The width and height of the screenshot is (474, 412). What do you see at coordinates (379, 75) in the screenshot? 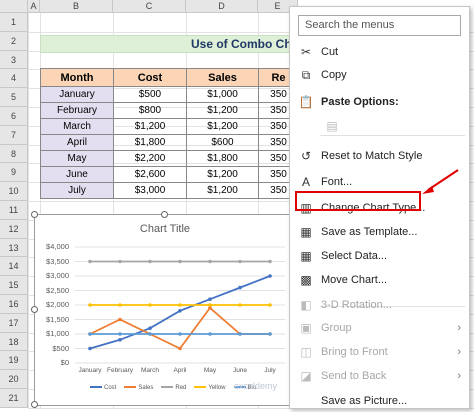
I see `menu-item-copy: ⧉ Copy` at bounding box center [379, 75].